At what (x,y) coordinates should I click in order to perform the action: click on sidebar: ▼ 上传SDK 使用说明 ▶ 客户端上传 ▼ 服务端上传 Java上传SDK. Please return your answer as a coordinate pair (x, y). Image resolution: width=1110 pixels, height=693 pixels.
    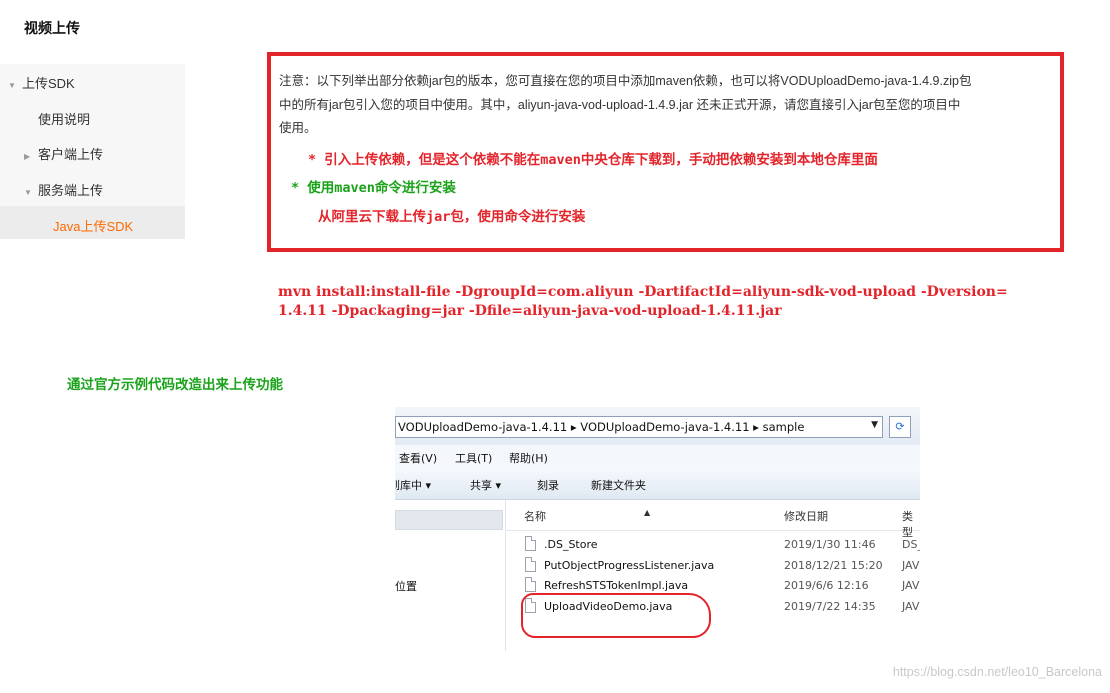
    Looking at the image, I should click on (92, 151).